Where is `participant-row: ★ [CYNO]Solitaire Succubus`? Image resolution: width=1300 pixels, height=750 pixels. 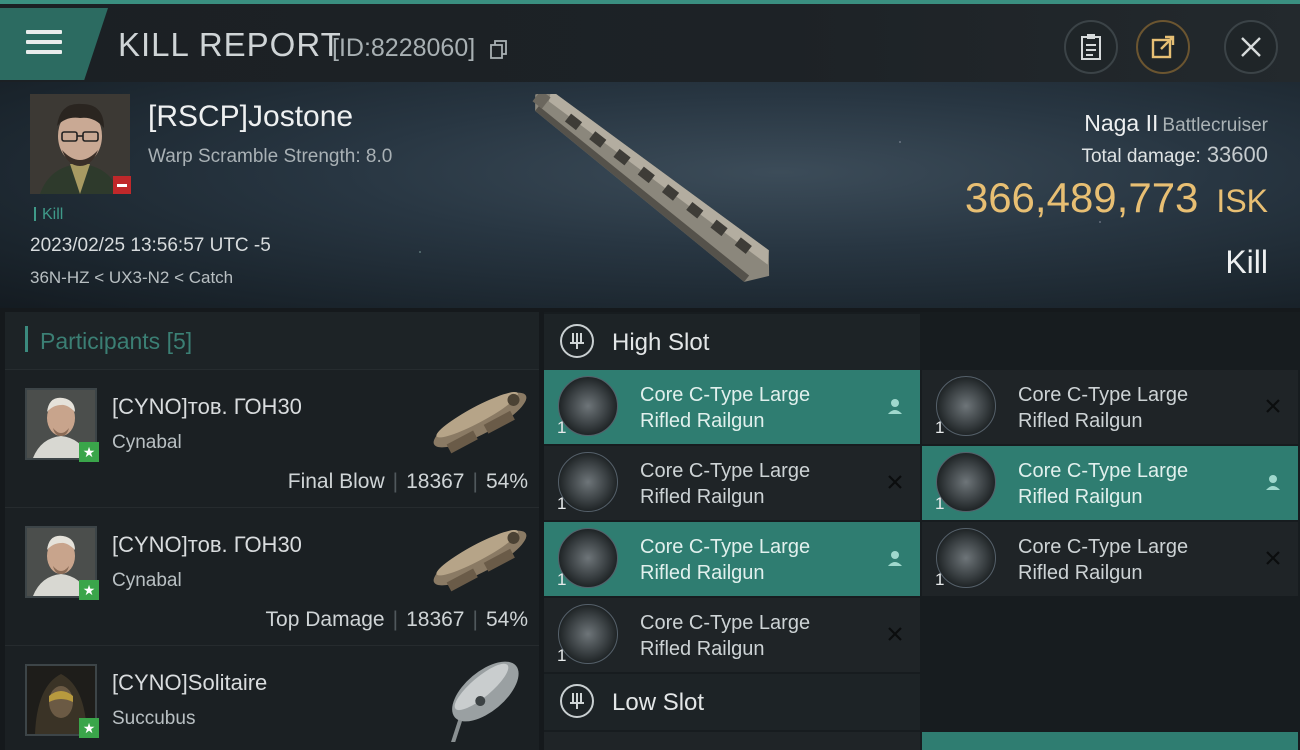 participant-row: ★ [CYNO]Solitaire Succubus is located at coordinates (272, 698).